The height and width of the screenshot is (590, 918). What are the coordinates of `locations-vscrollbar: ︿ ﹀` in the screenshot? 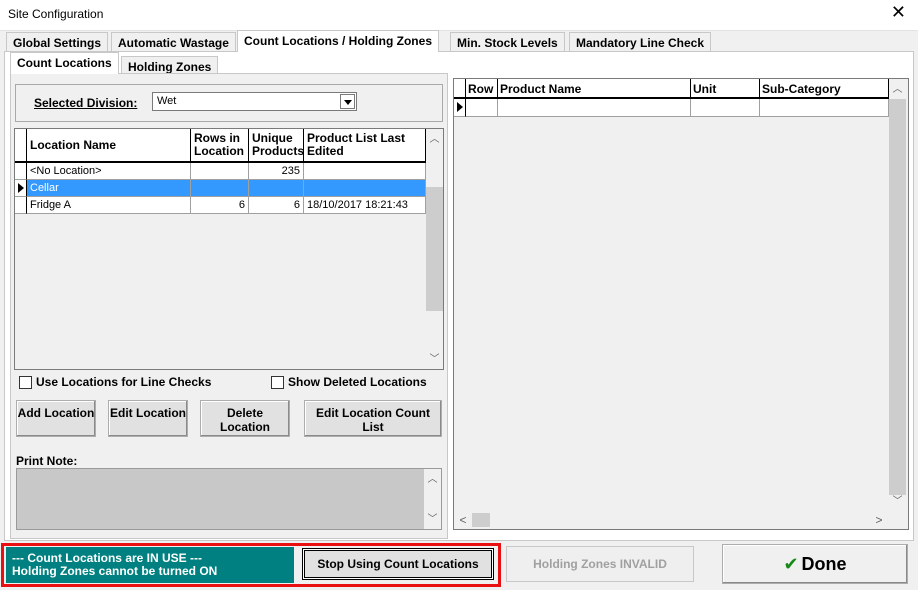 It's located at (434, 249).